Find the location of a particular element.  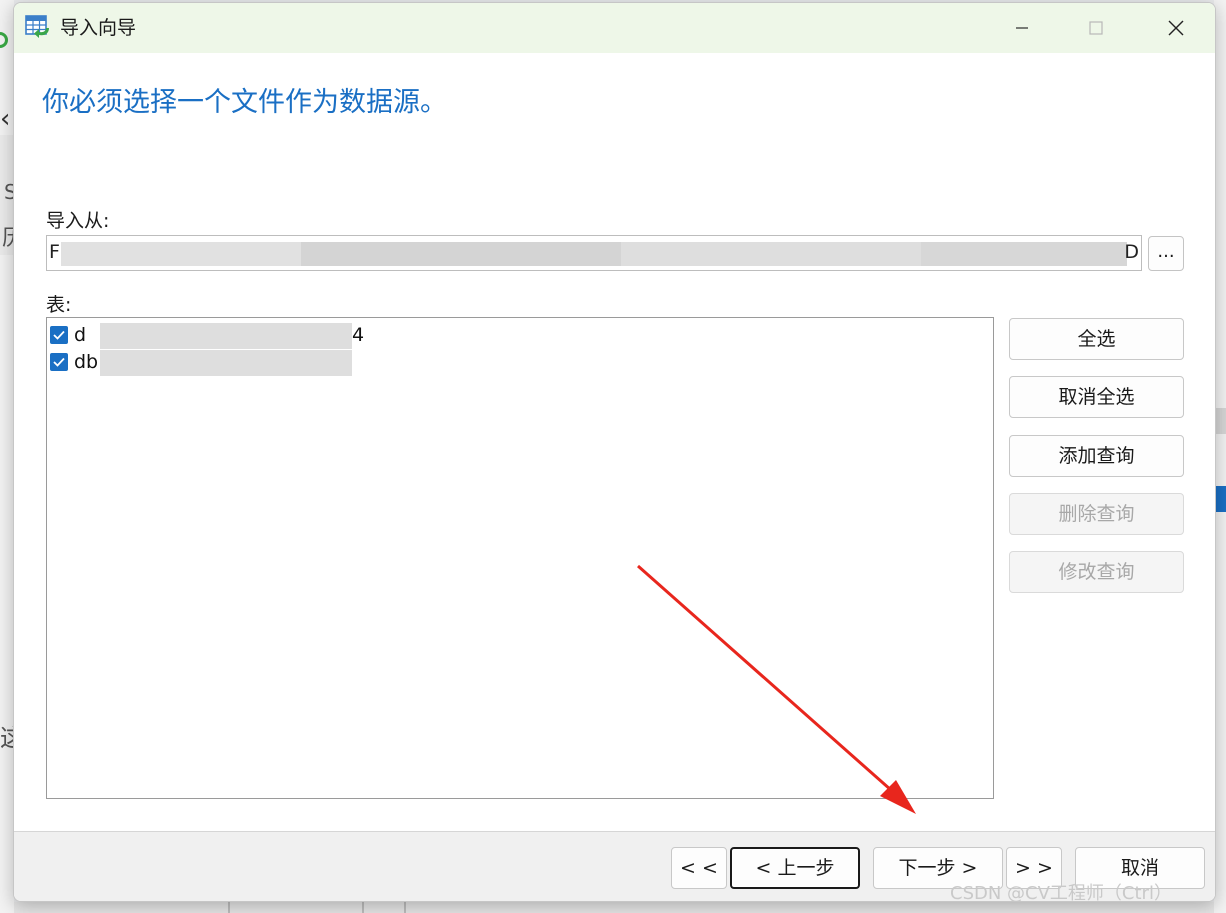

maximize-button is located at coordinates (1096, 28).